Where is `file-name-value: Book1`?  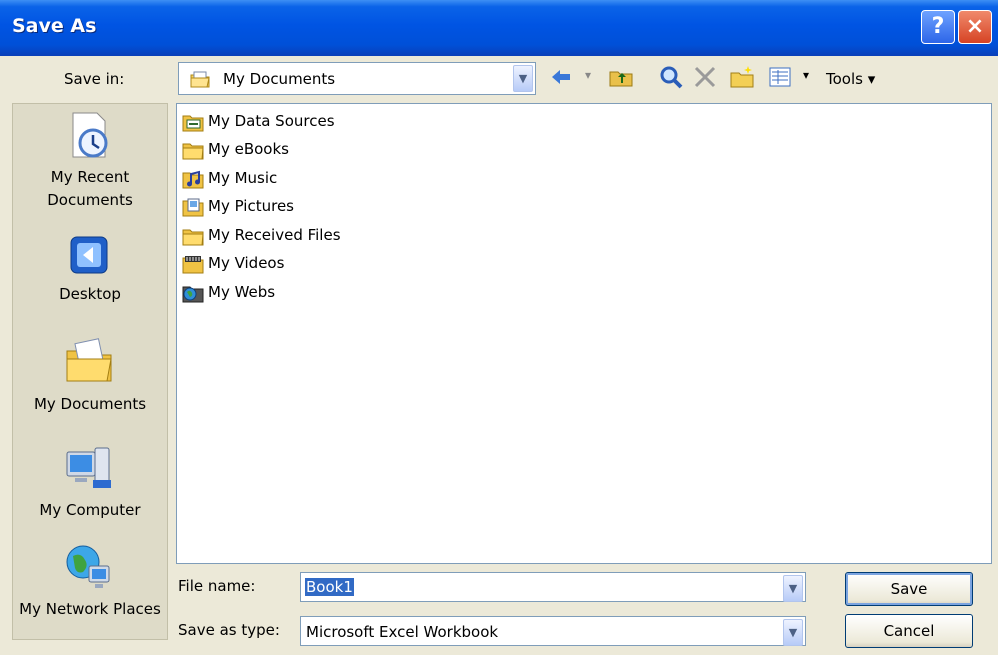 file-name-value: Book1 is located at coordinates (329, 587).